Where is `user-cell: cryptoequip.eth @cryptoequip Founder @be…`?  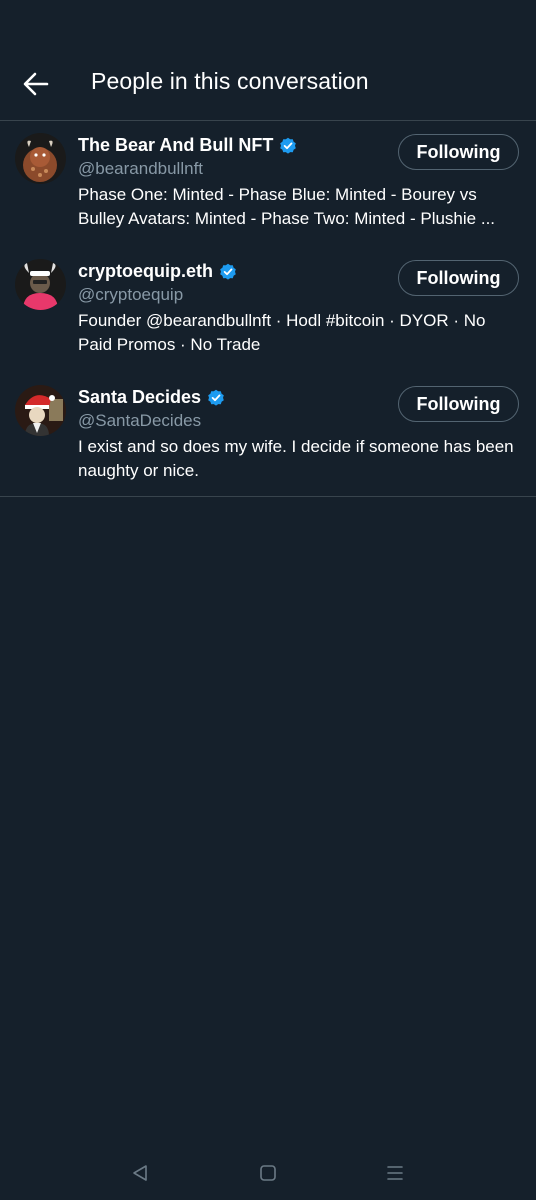
user-cell: cryptoequip.eth @cryptoequip Founder @be… is located at coordinates (268, 308).